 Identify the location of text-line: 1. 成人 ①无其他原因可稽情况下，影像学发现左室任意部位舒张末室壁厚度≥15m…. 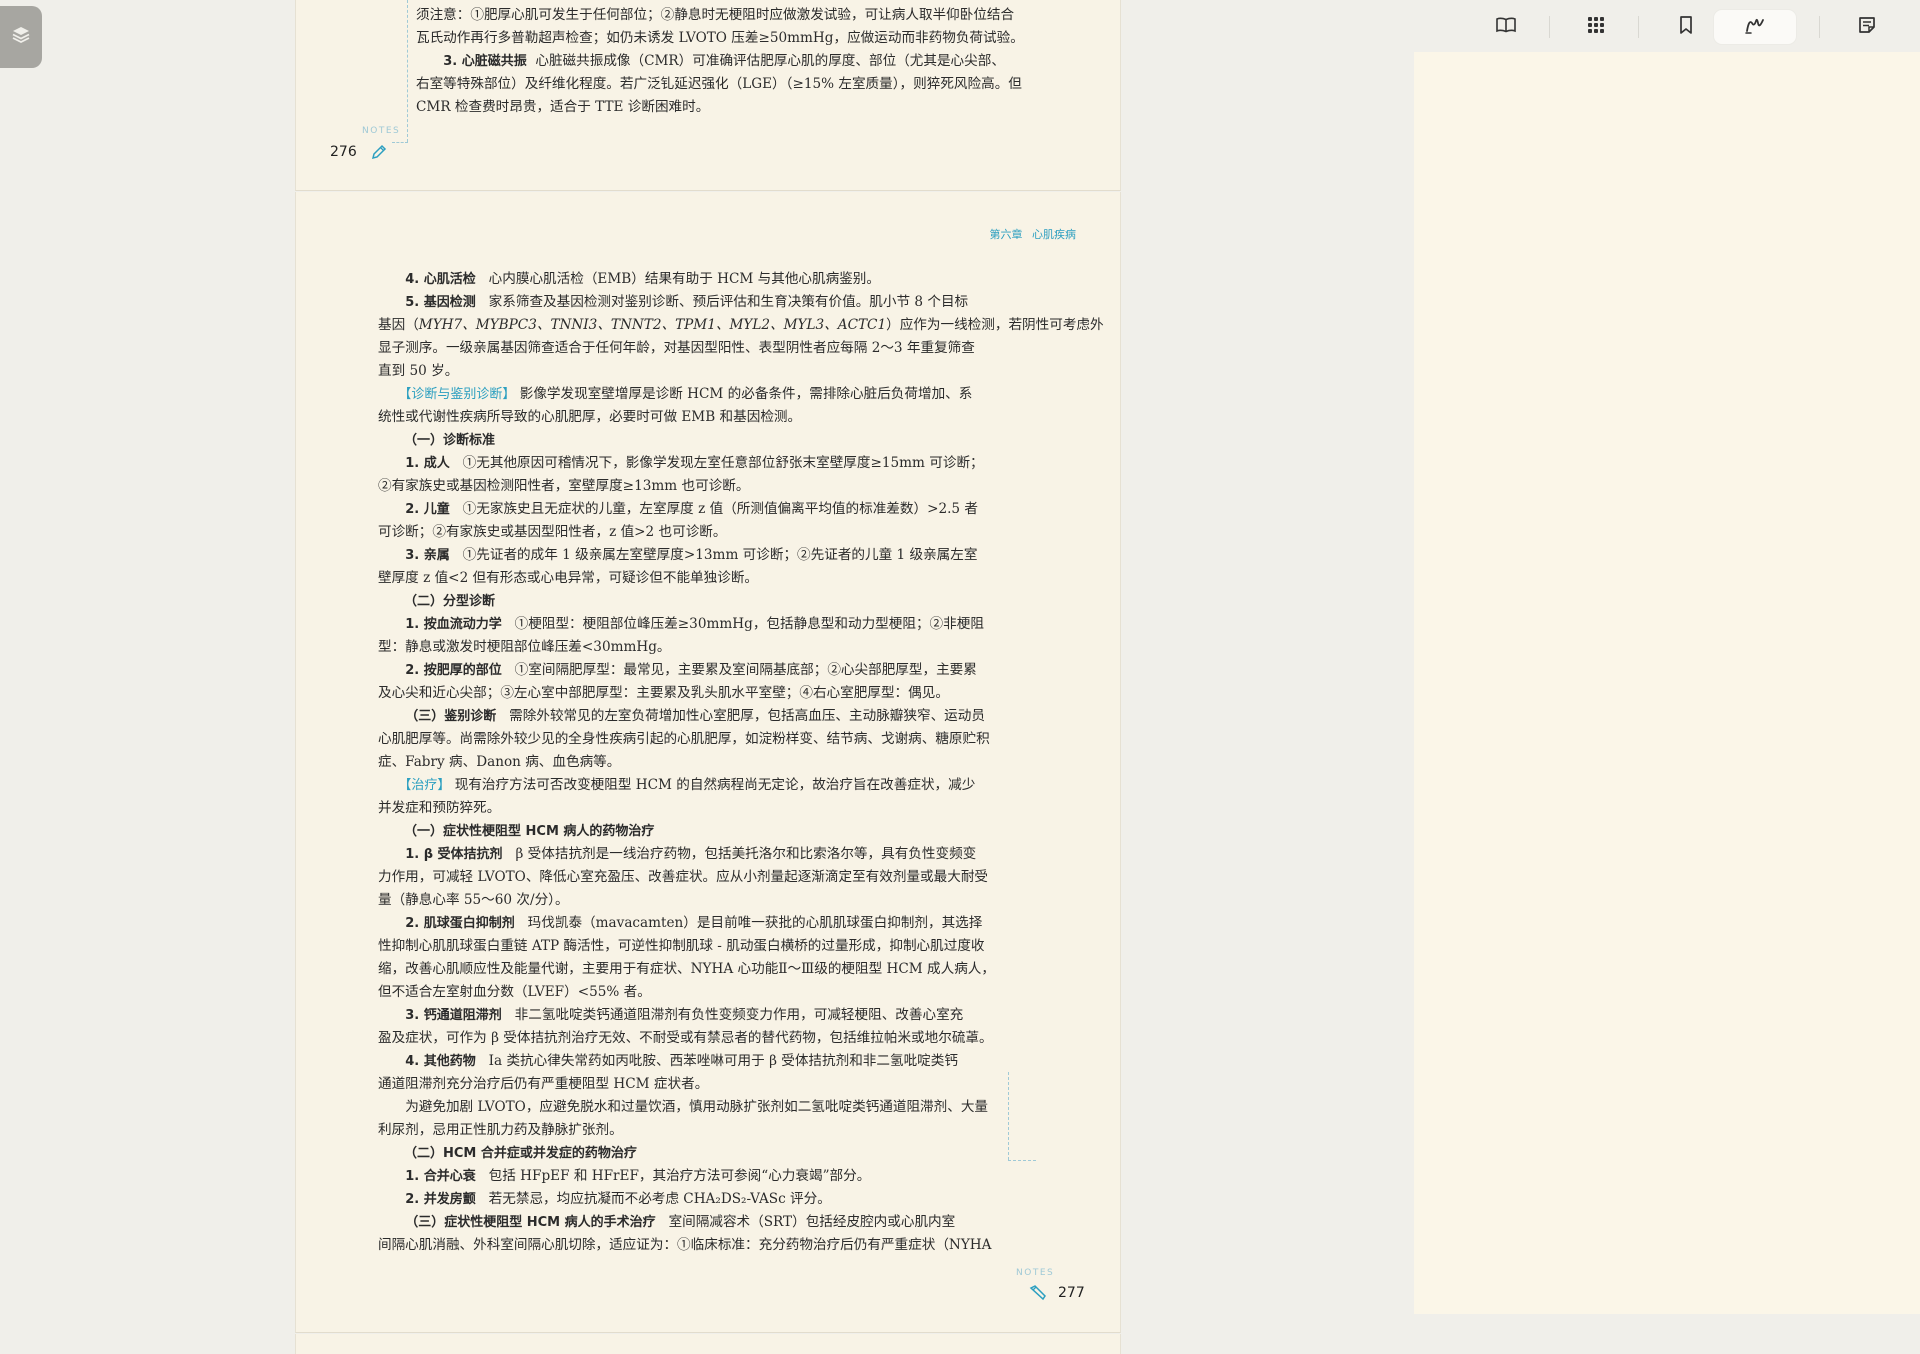
(694, 463).